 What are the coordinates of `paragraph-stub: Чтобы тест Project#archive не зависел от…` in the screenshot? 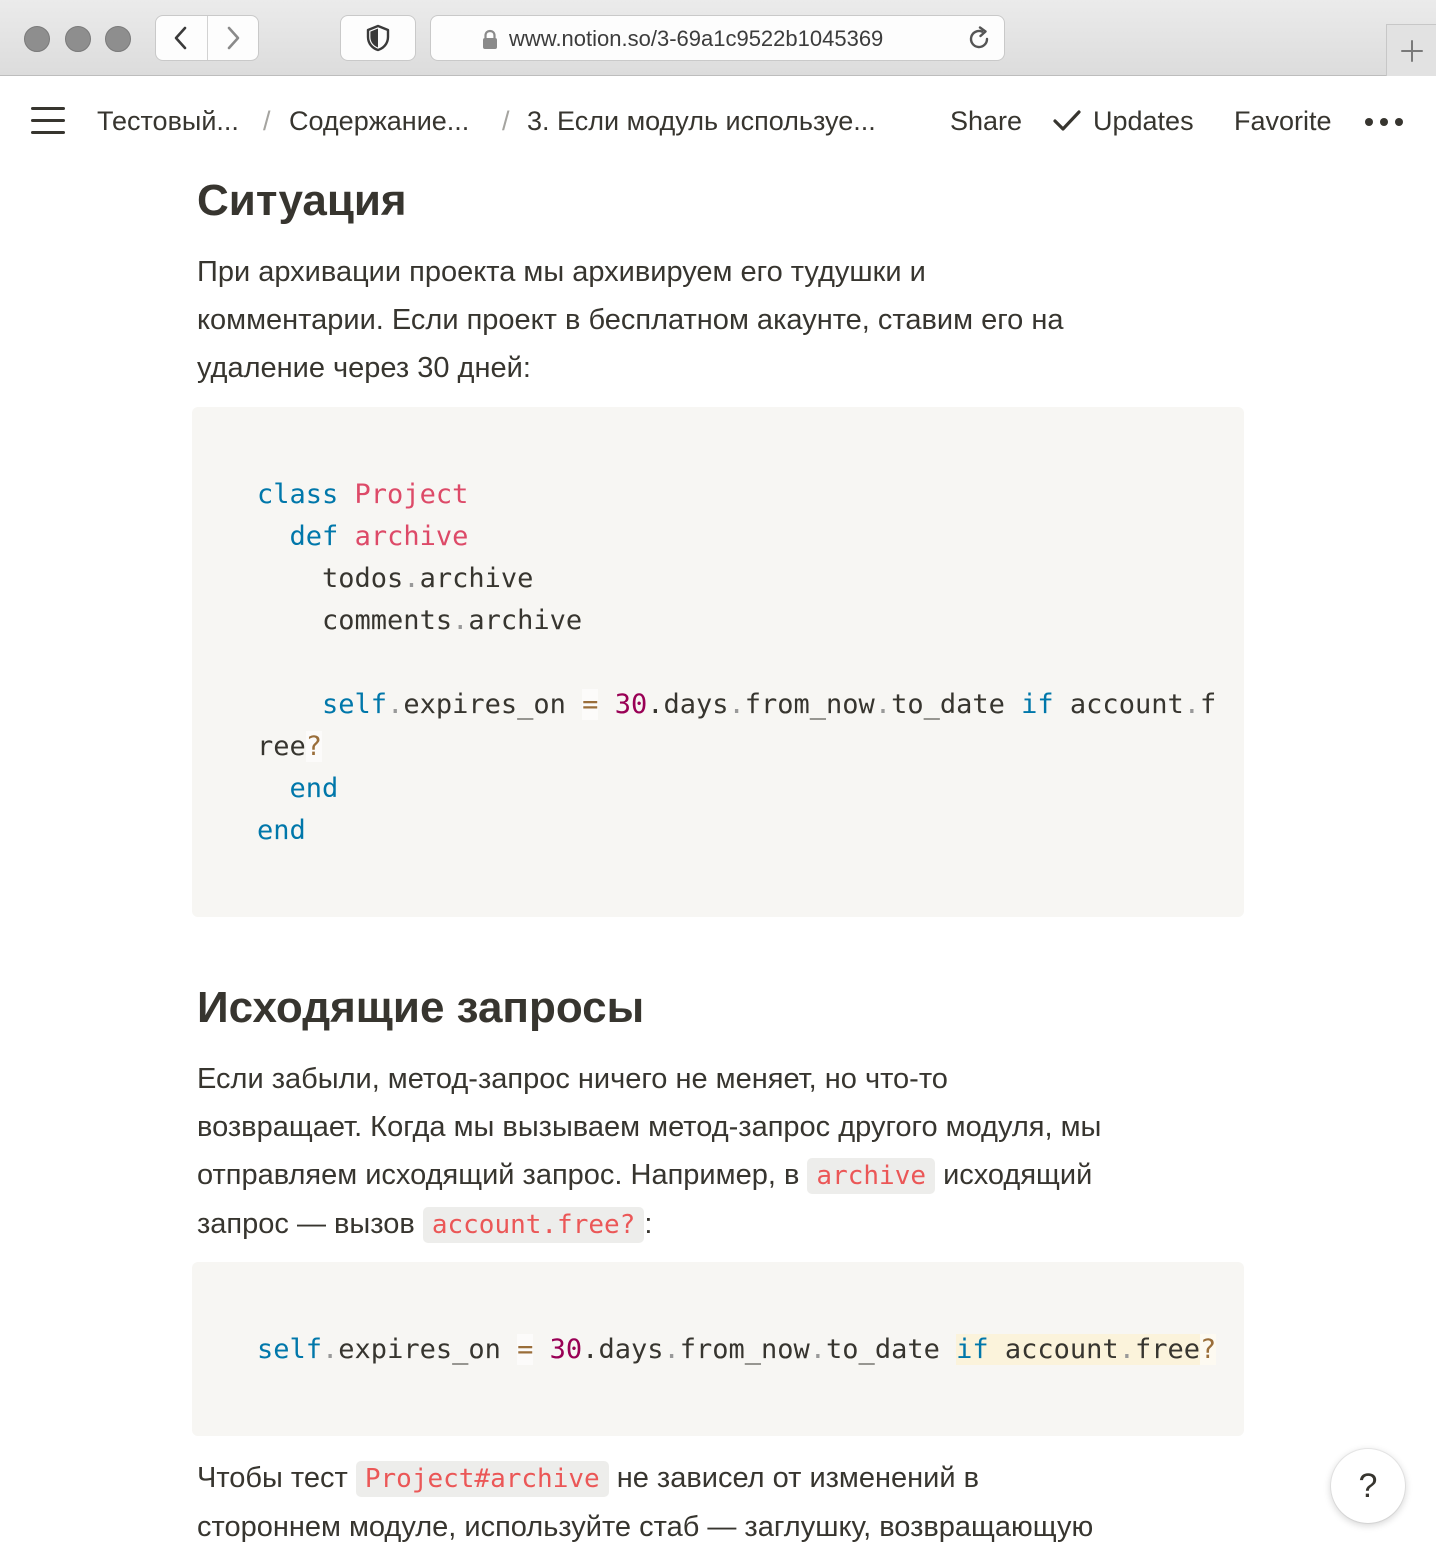 It's located at (722, 1502).